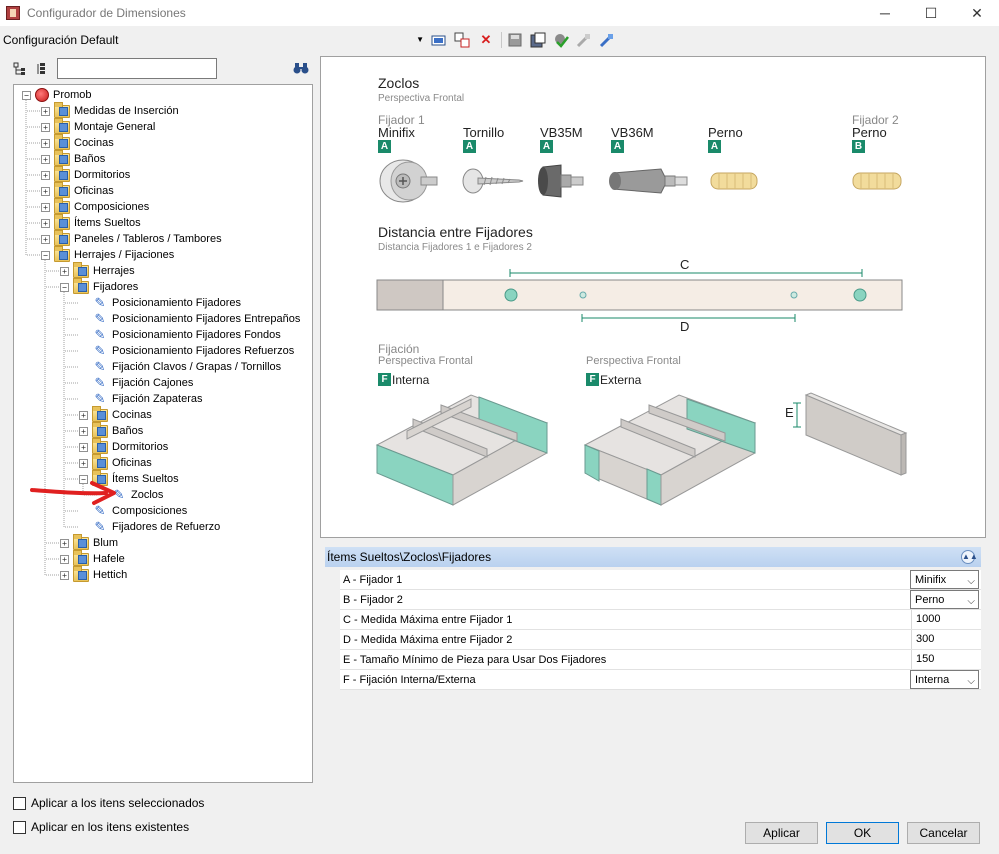 The width and height of the screenshot is (999, 854). What do you see at coordinates (660, 640) in the screenshot?
I see `property-row: D - Medida Máxima entre Fijador 2 300` at bounding box center [660, 640].